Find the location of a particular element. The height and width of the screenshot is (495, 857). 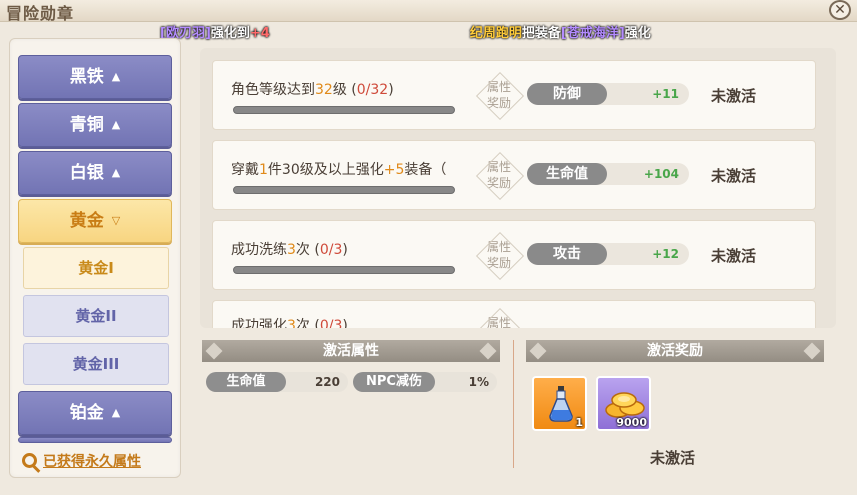

stat-npc-reduction: NPC减伤 1% is located at coordinates (425, 382).